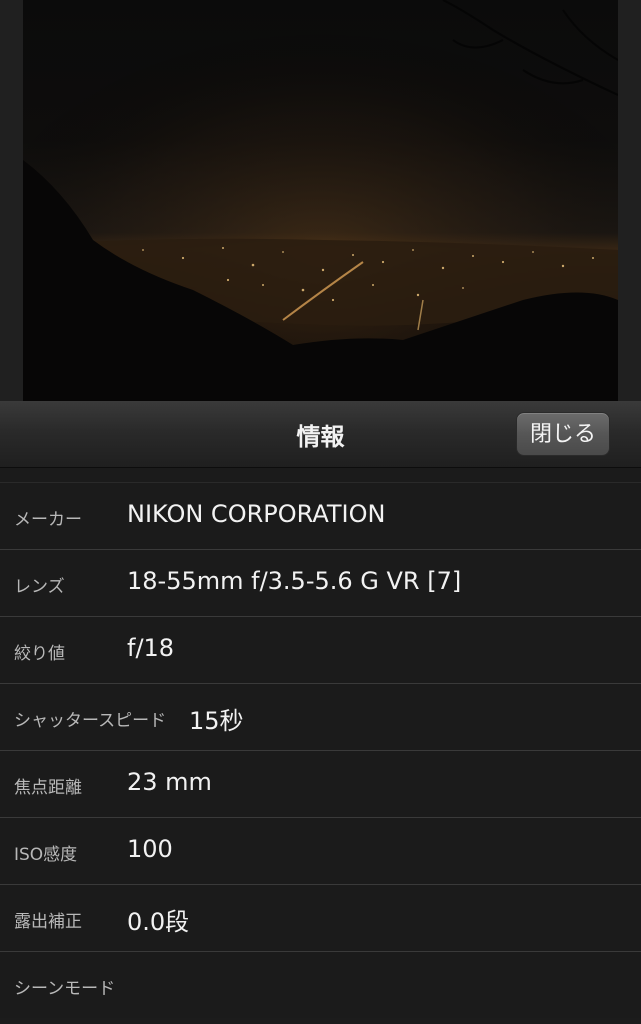  Describe the element at coordinates (256, 514) in the screenshot. I see `row-value: NIKON CORPORATION` at that location.